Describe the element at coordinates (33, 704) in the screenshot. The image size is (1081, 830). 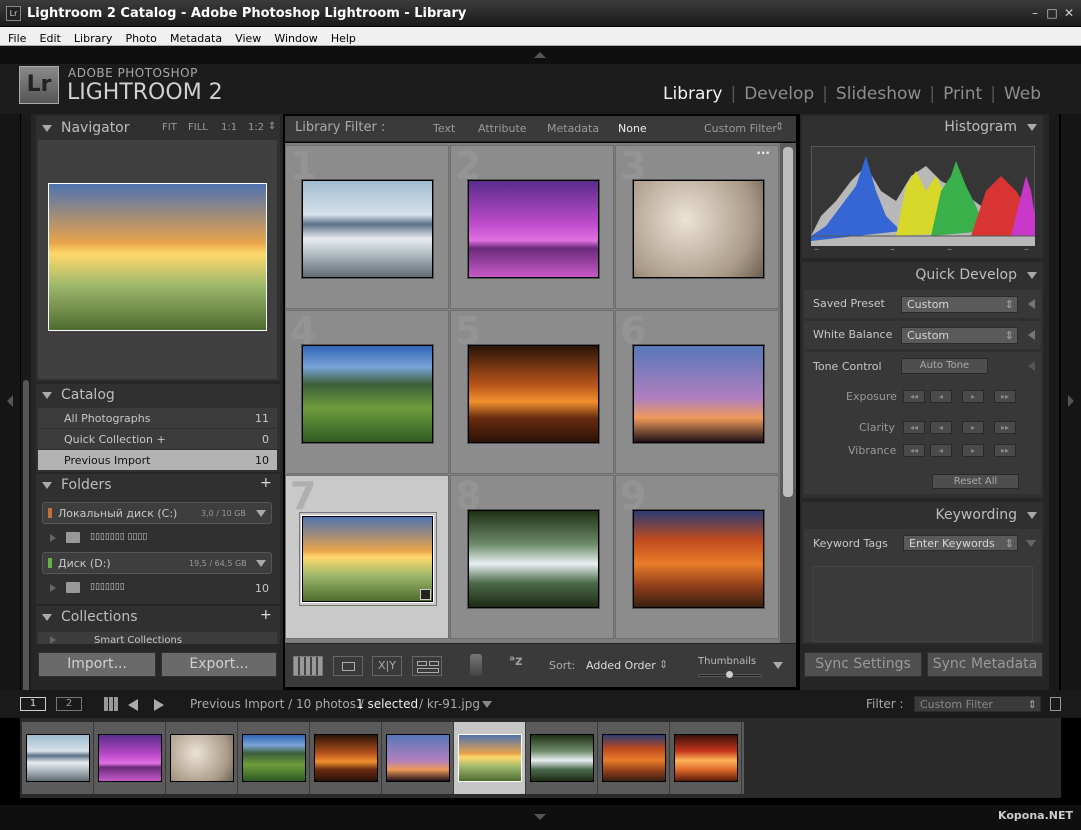
I see `secondary-window-1-button: 1` at that location.